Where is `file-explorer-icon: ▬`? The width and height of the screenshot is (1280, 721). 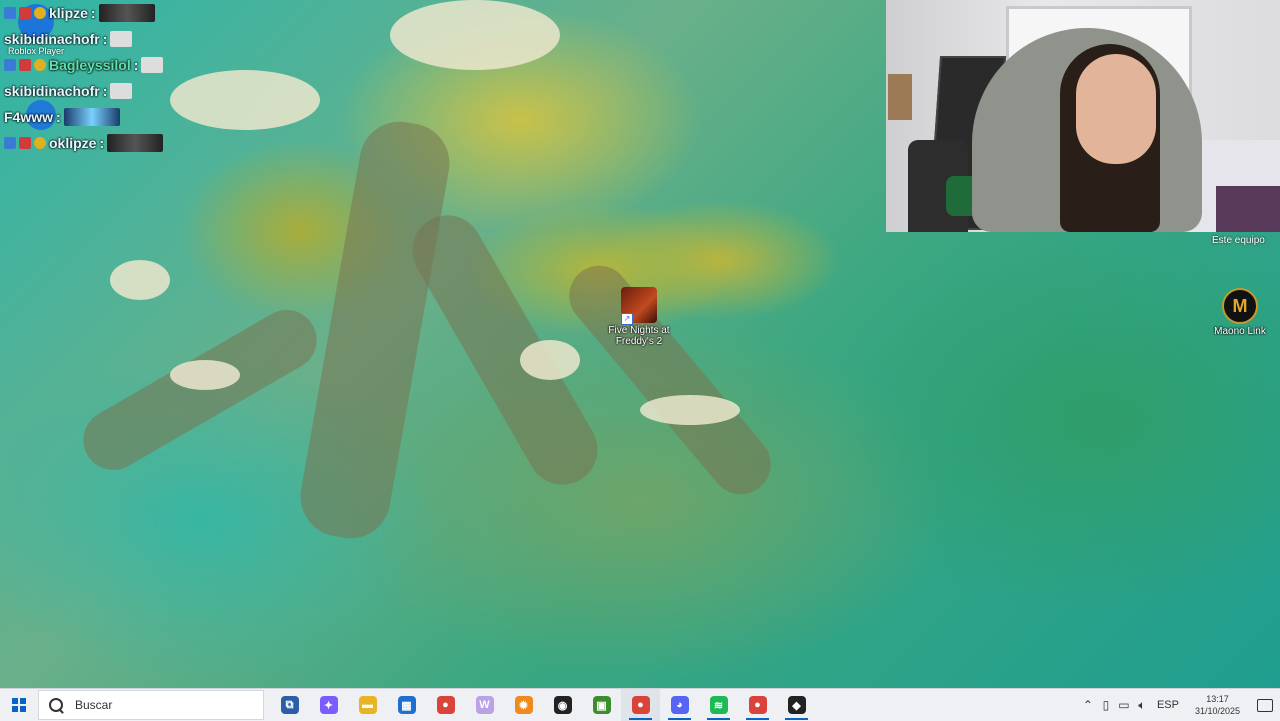 file-explorer-icon: ▬ is located at coordinates (367, 705).